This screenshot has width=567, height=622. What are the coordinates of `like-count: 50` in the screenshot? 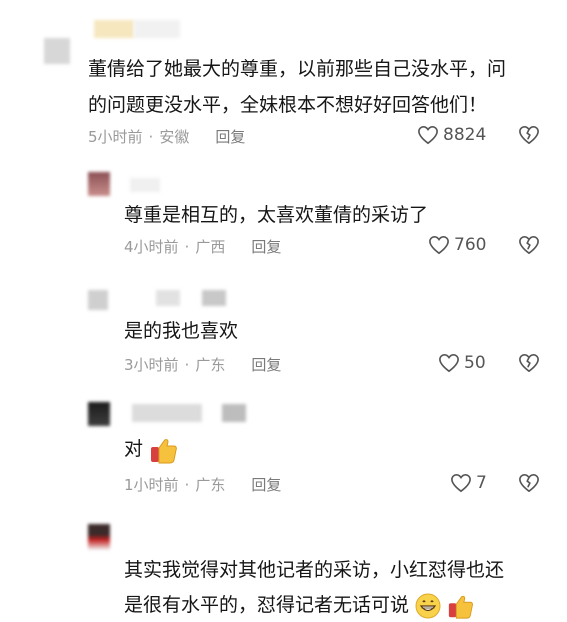 It's located at (475, 363).